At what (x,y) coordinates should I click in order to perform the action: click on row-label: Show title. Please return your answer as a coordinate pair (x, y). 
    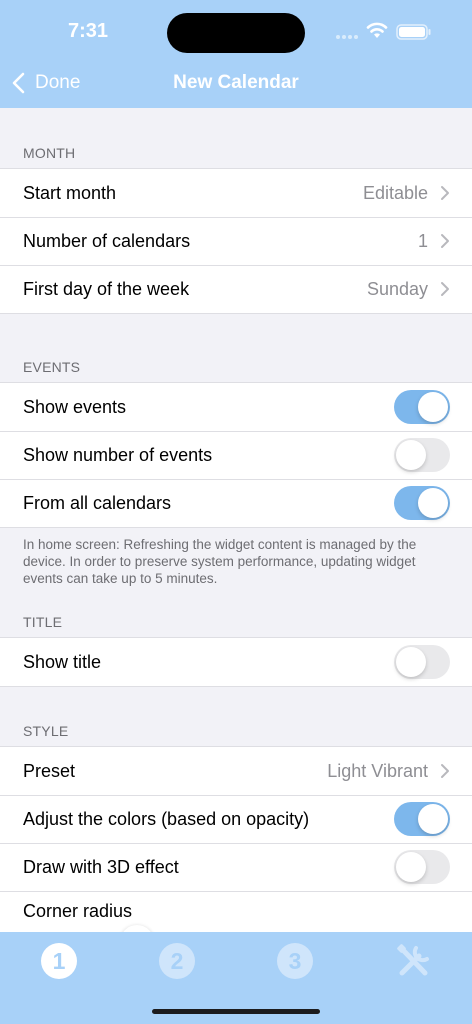
    Looking at the image, I should click on (62, 661).